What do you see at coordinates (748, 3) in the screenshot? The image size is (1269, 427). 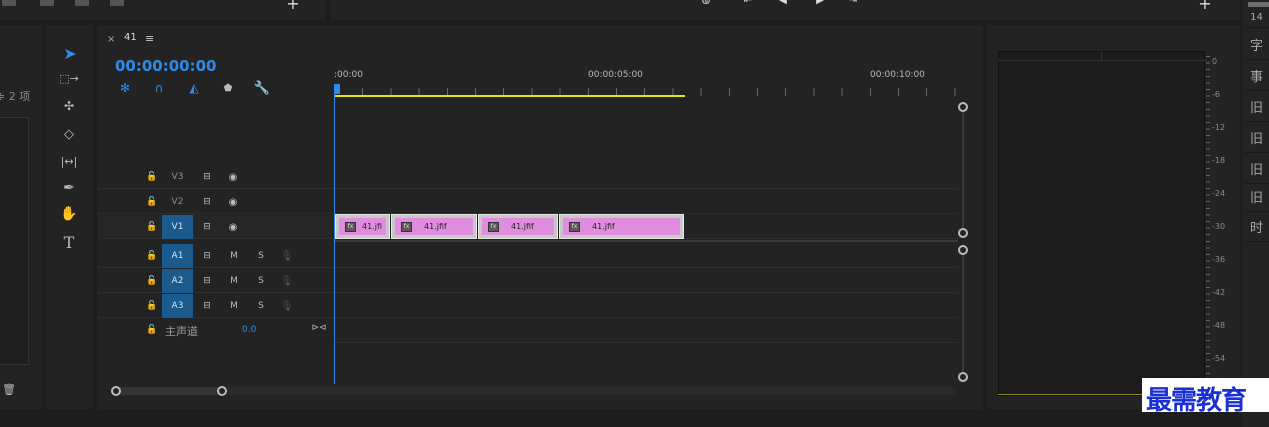 I see `step-back-icon: ⇤` at bounding box center [748, 3].